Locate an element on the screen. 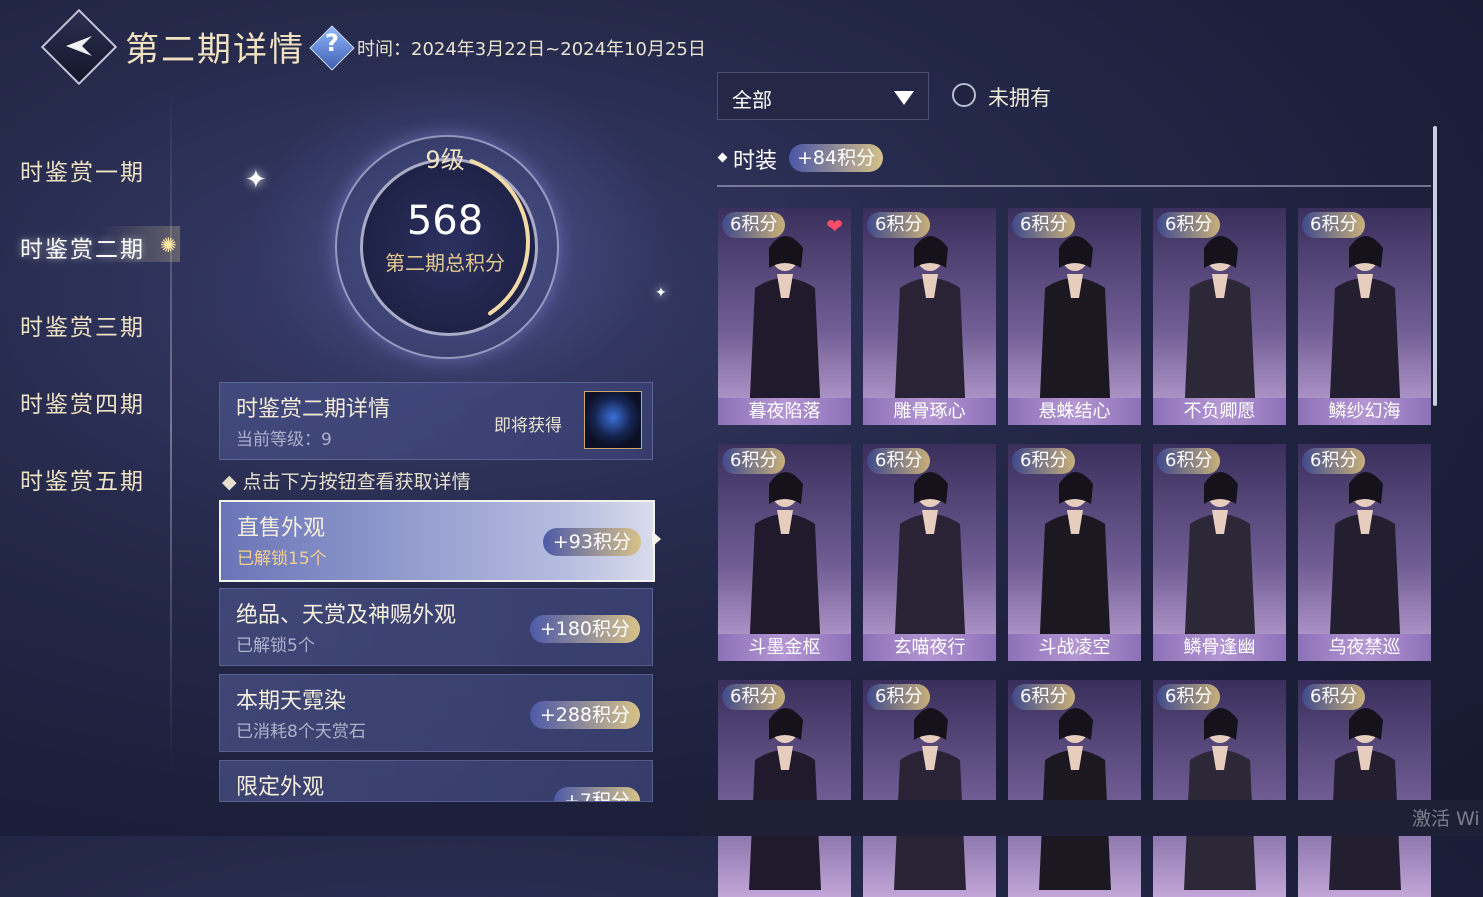 The image size is (1483, 897). outfit-name: 不负卿愿 is located at coordinates (1219, 411).